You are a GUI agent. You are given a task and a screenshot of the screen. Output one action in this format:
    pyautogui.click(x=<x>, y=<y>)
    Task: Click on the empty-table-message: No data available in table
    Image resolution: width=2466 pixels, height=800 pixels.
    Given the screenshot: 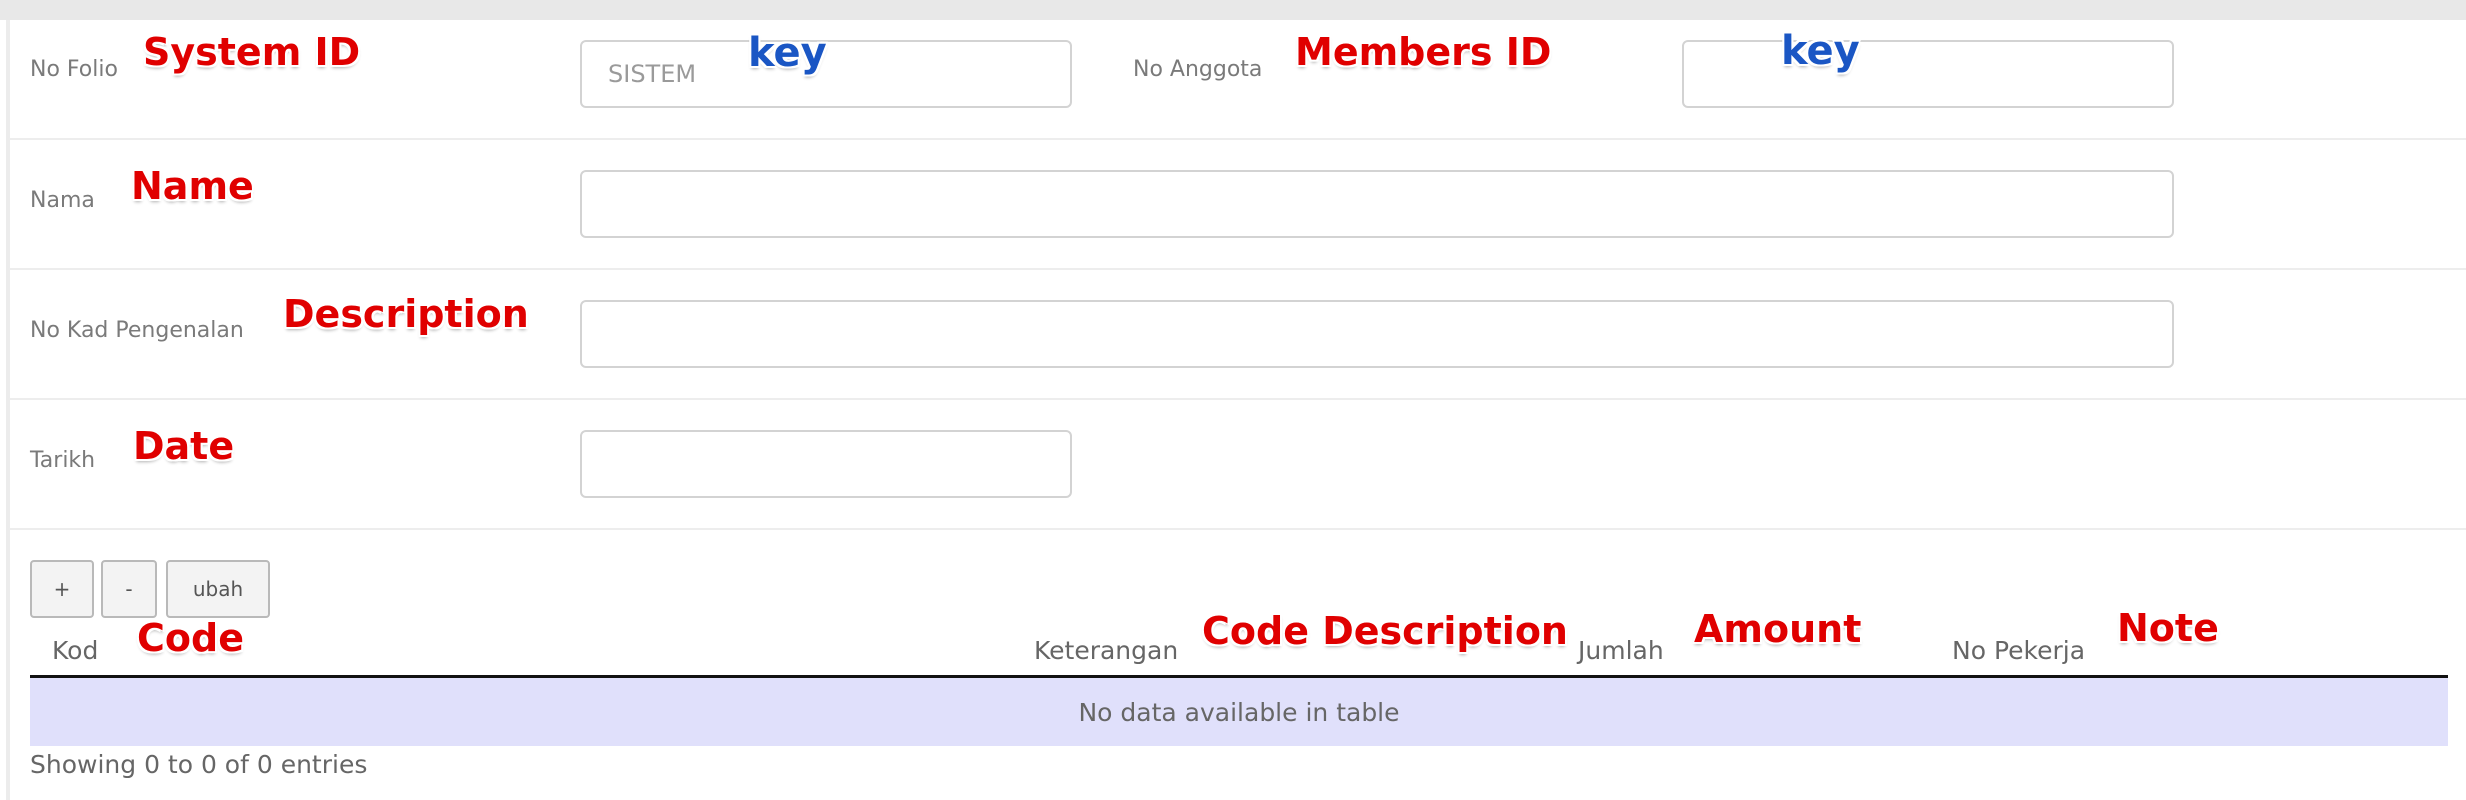 What is the action you would take?
    pyautogui.click(x=1239, y=712)
    